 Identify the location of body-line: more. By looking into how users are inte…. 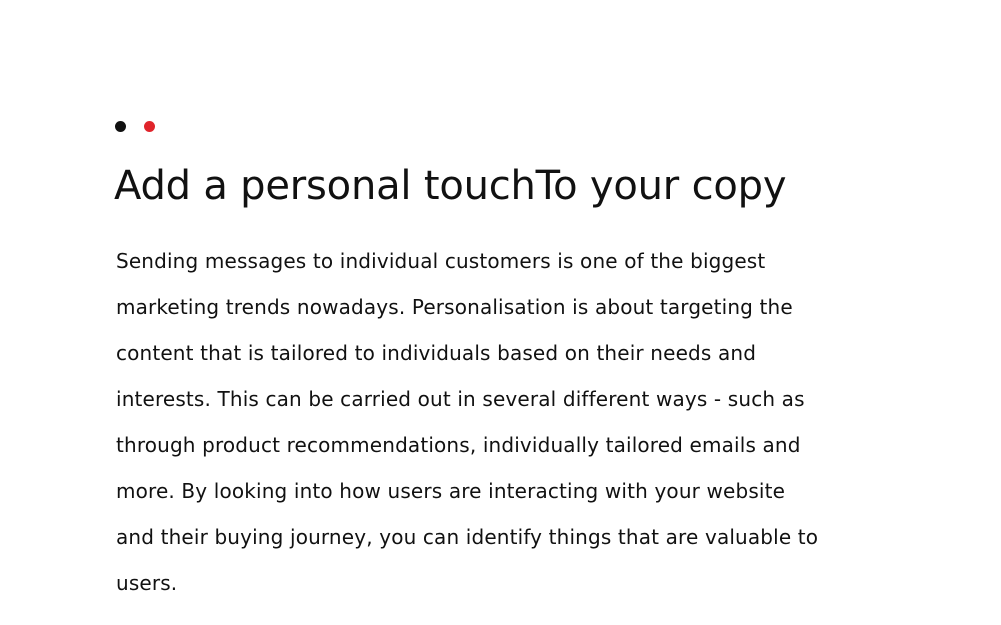
(451, 491).